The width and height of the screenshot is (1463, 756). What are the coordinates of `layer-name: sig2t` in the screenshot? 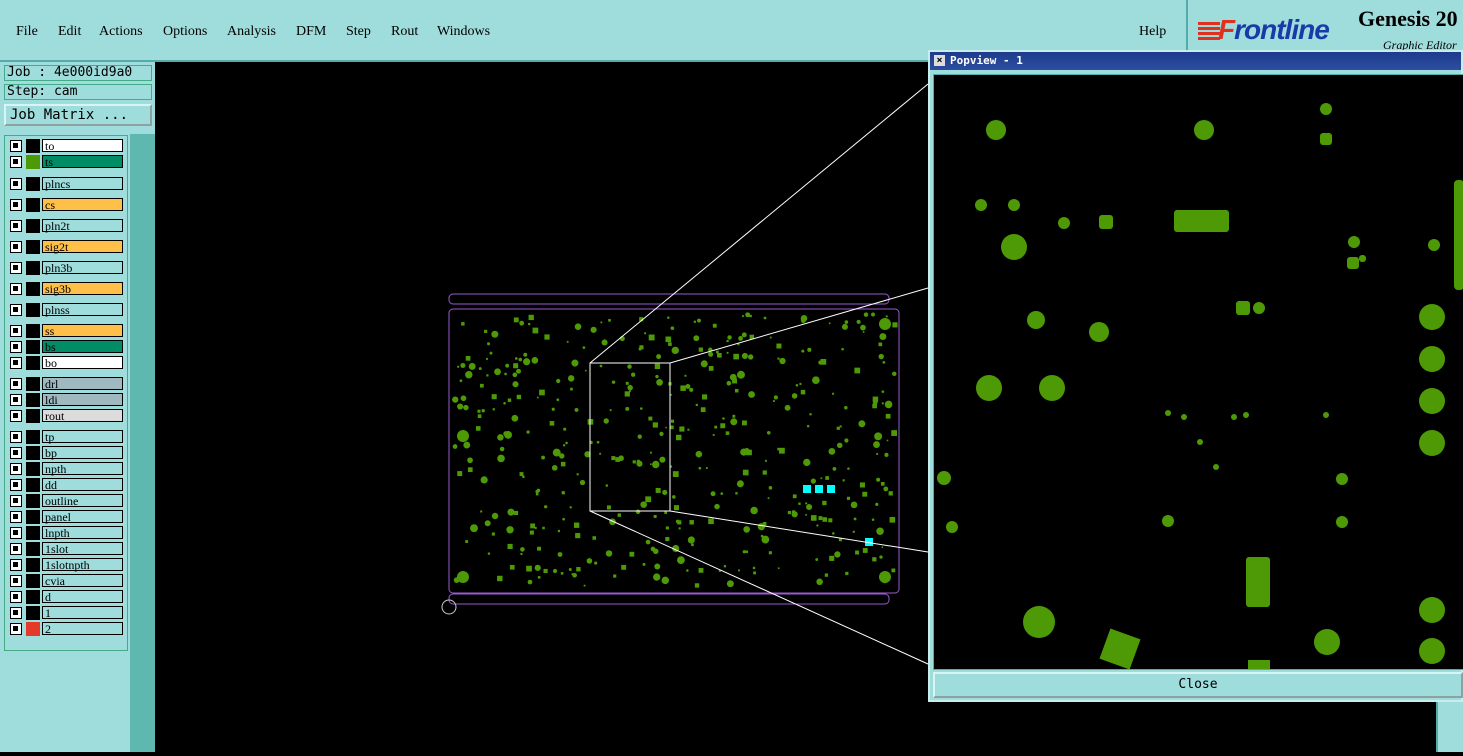 It's located at (82, 246).